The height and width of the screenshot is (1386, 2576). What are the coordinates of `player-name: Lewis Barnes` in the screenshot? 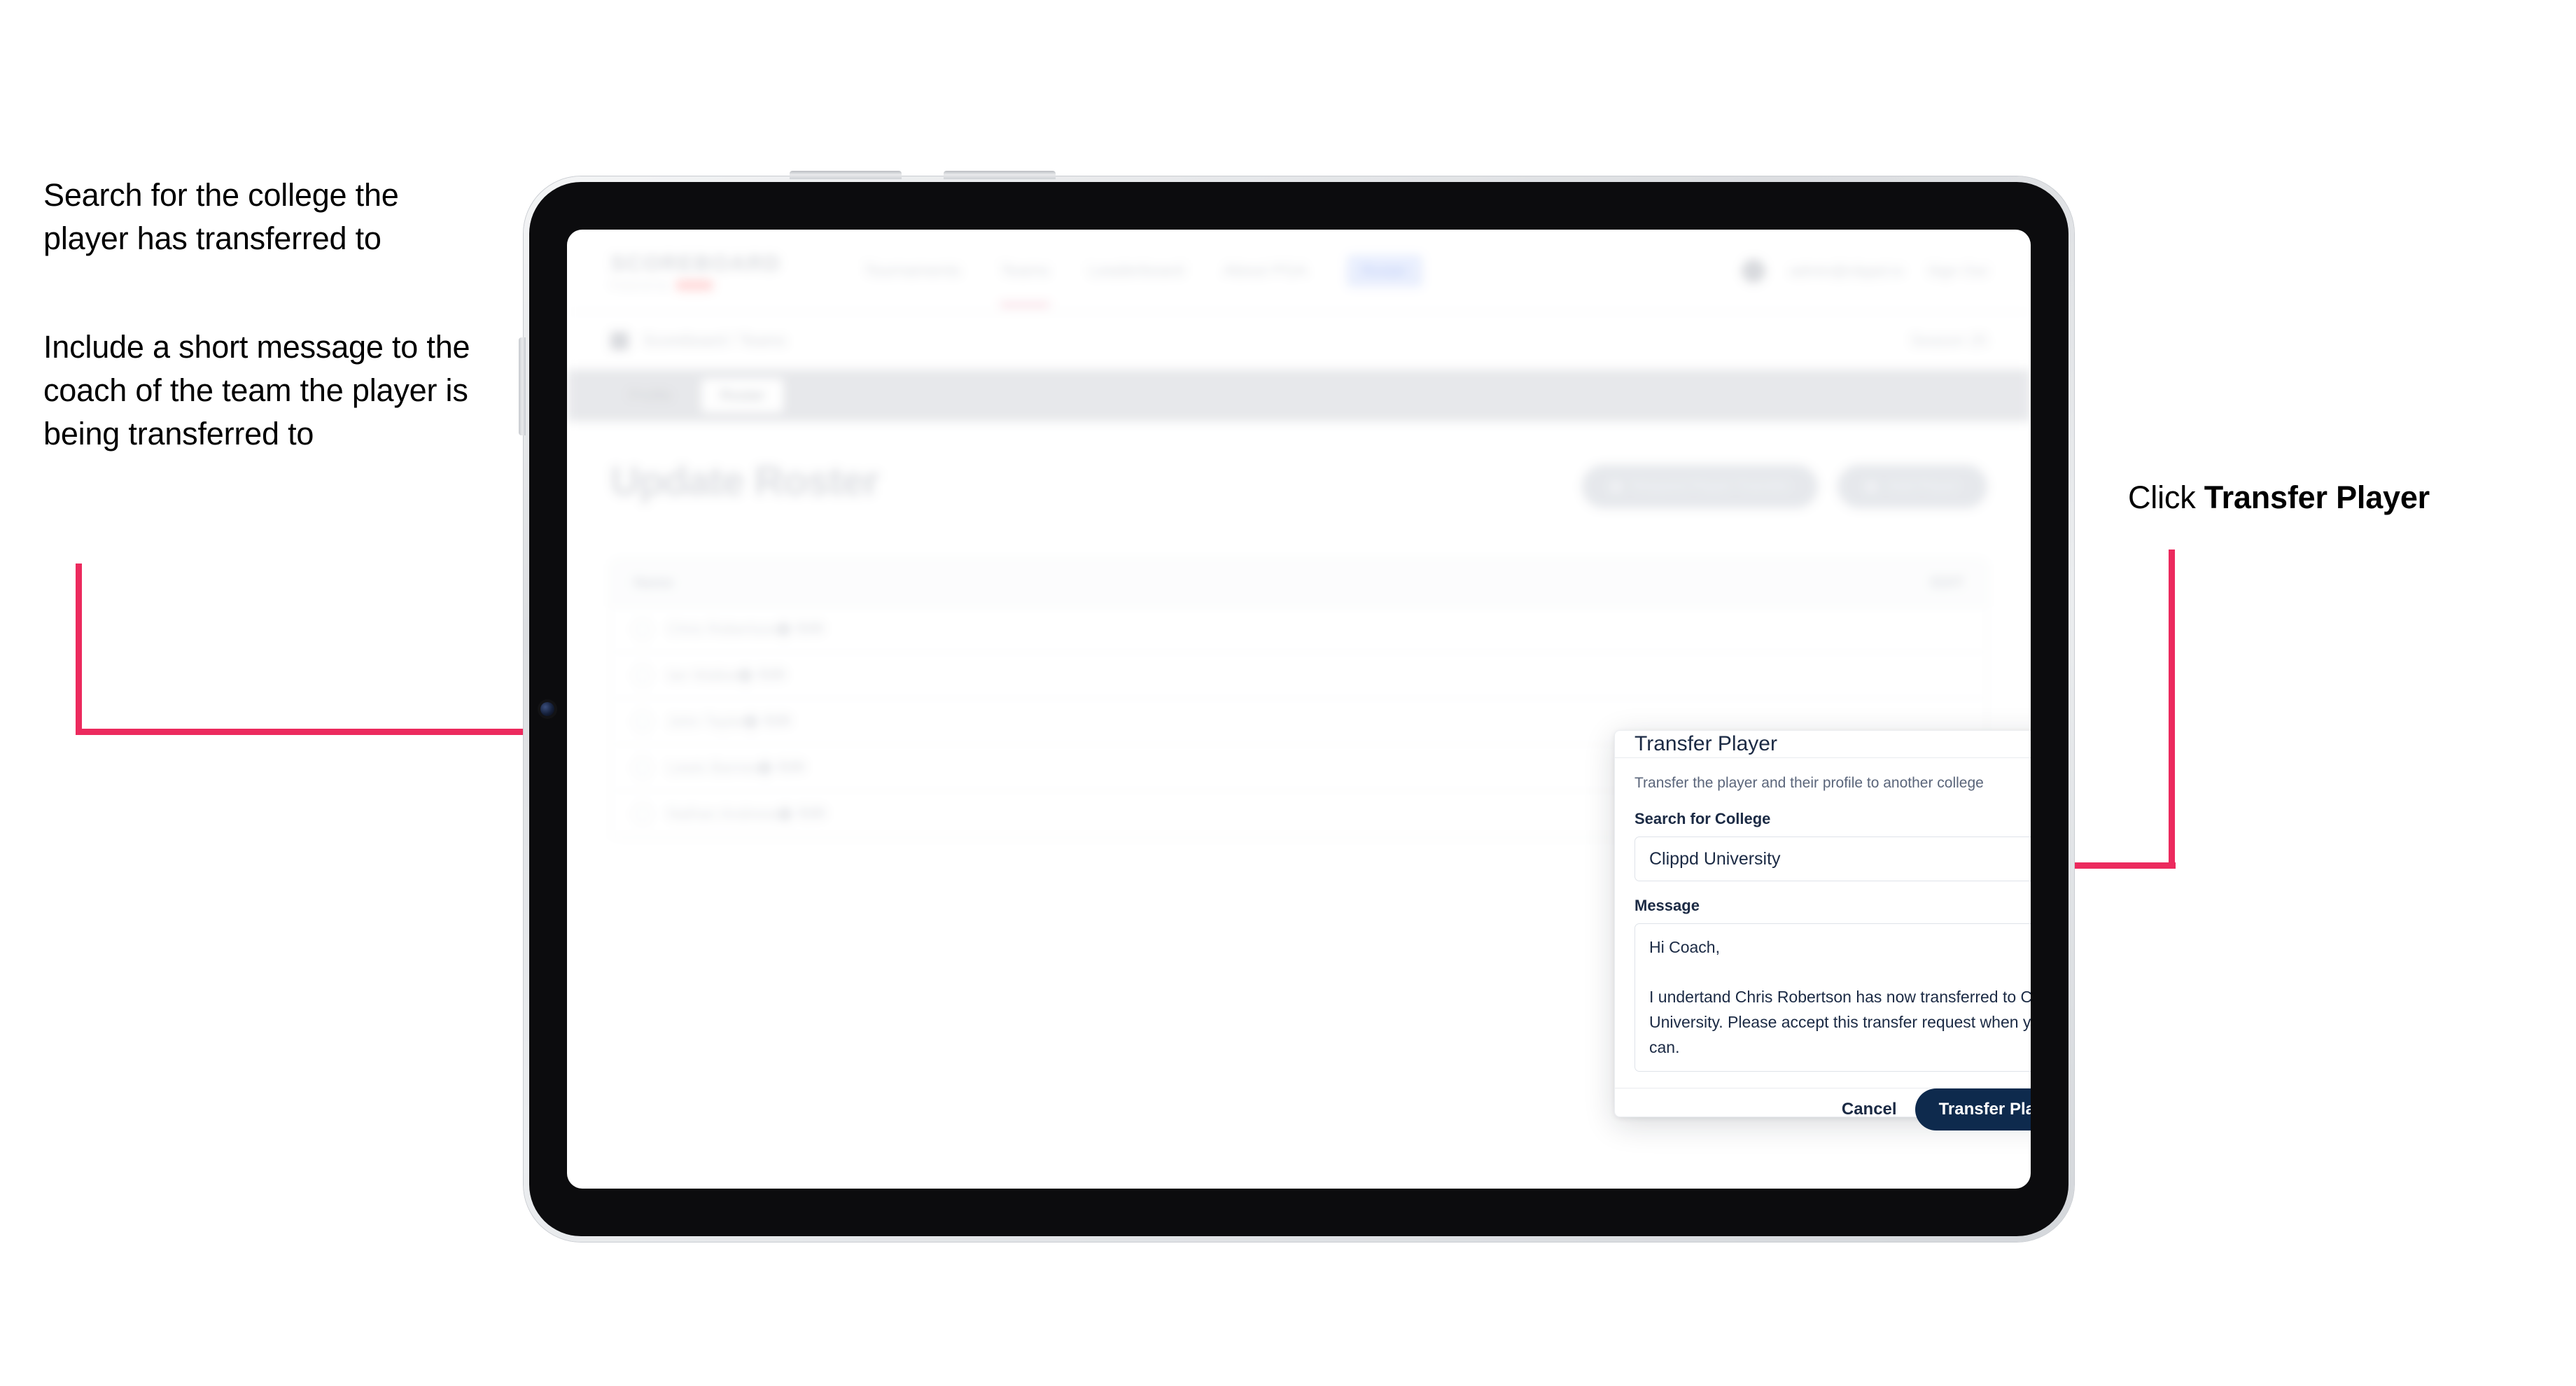 It's located at (713, 767).